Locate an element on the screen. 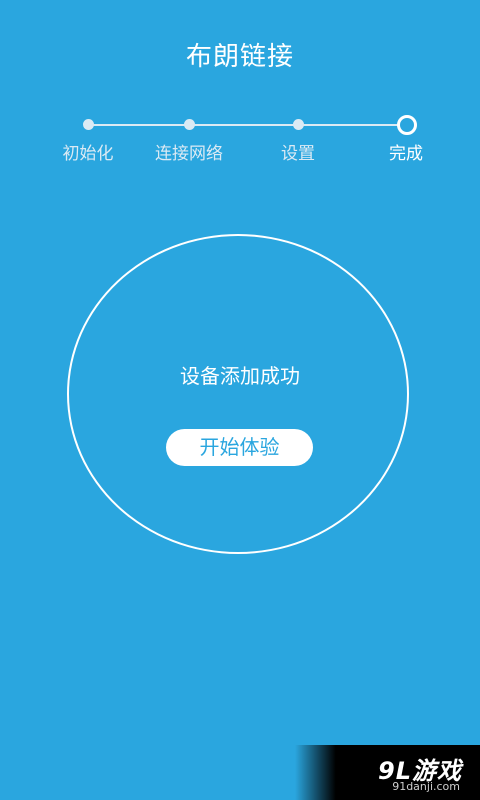 The image size is (480, 800). stepper-track is located at coordinates (247, 125).